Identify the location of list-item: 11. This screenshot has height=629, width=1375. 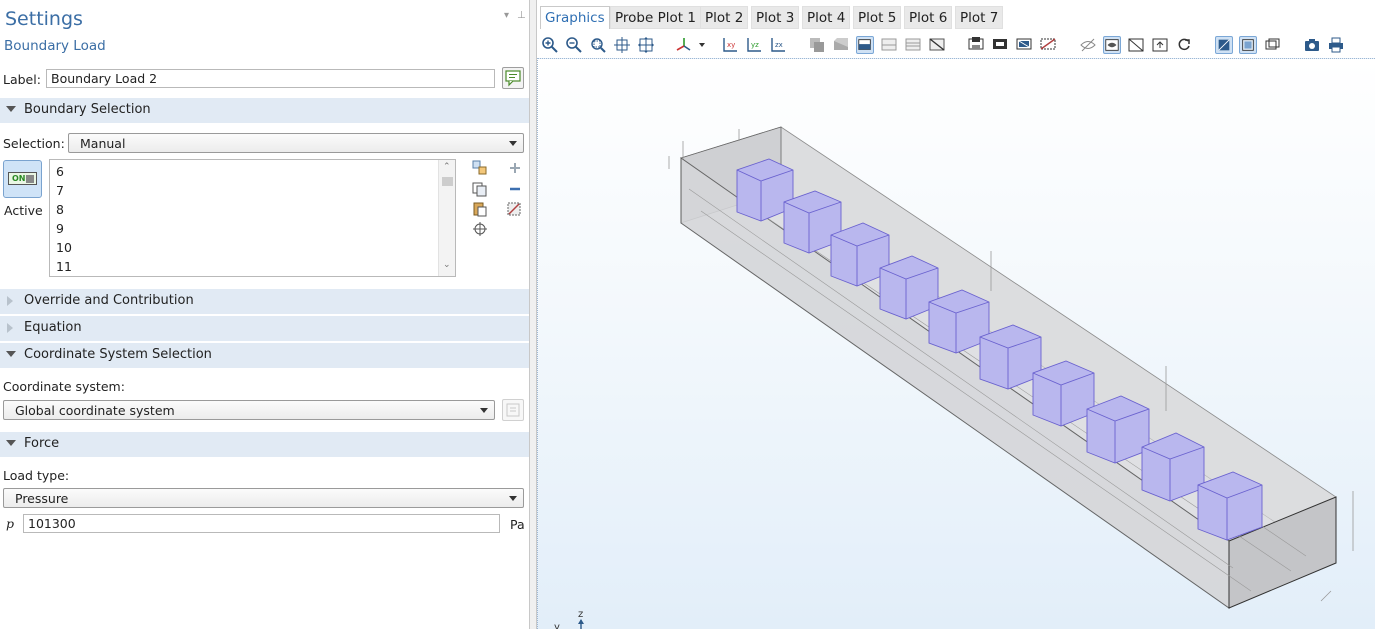
(64, 266).